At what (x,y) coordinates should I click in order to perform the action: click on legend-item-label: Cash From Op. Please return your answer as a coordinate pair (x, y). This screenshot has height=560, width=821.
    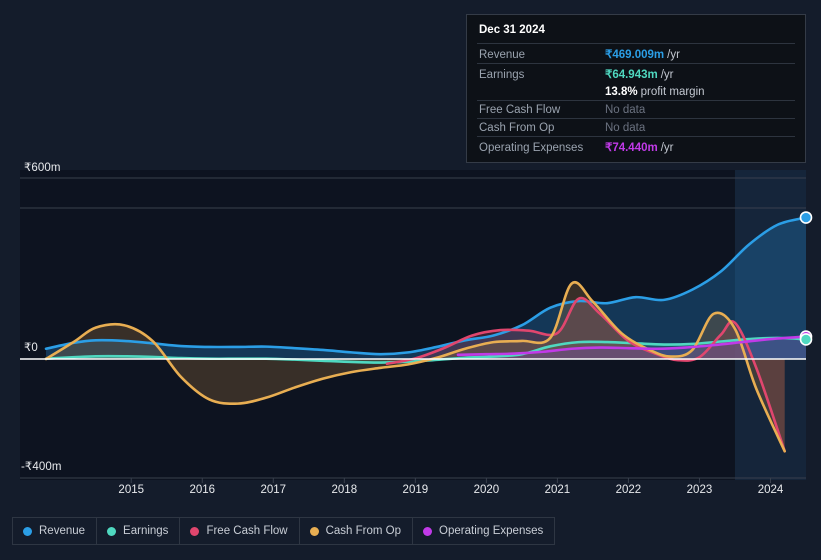
    Looking at the image, I should click on (363, 531).